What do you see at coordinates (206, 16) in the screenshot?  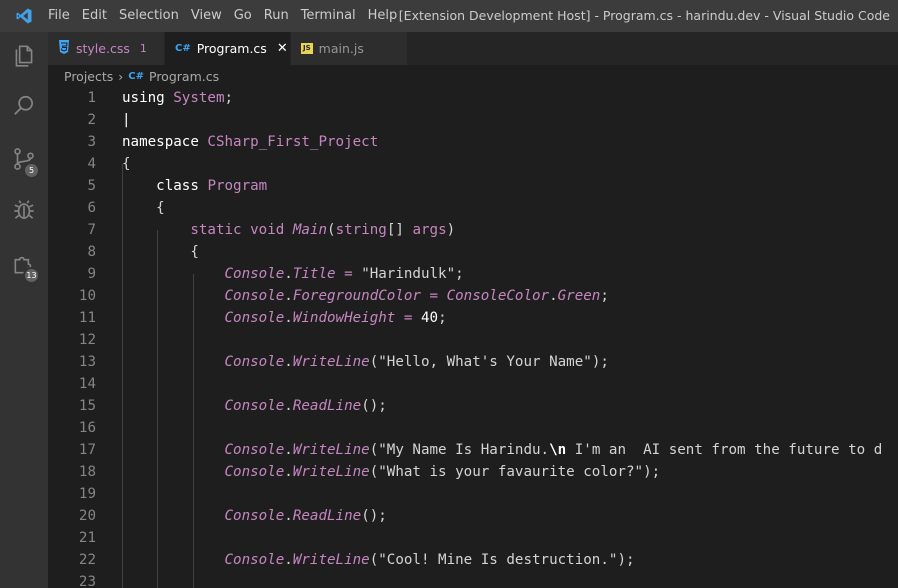 I see `menu-view: View` at bounding box center [206, 16].